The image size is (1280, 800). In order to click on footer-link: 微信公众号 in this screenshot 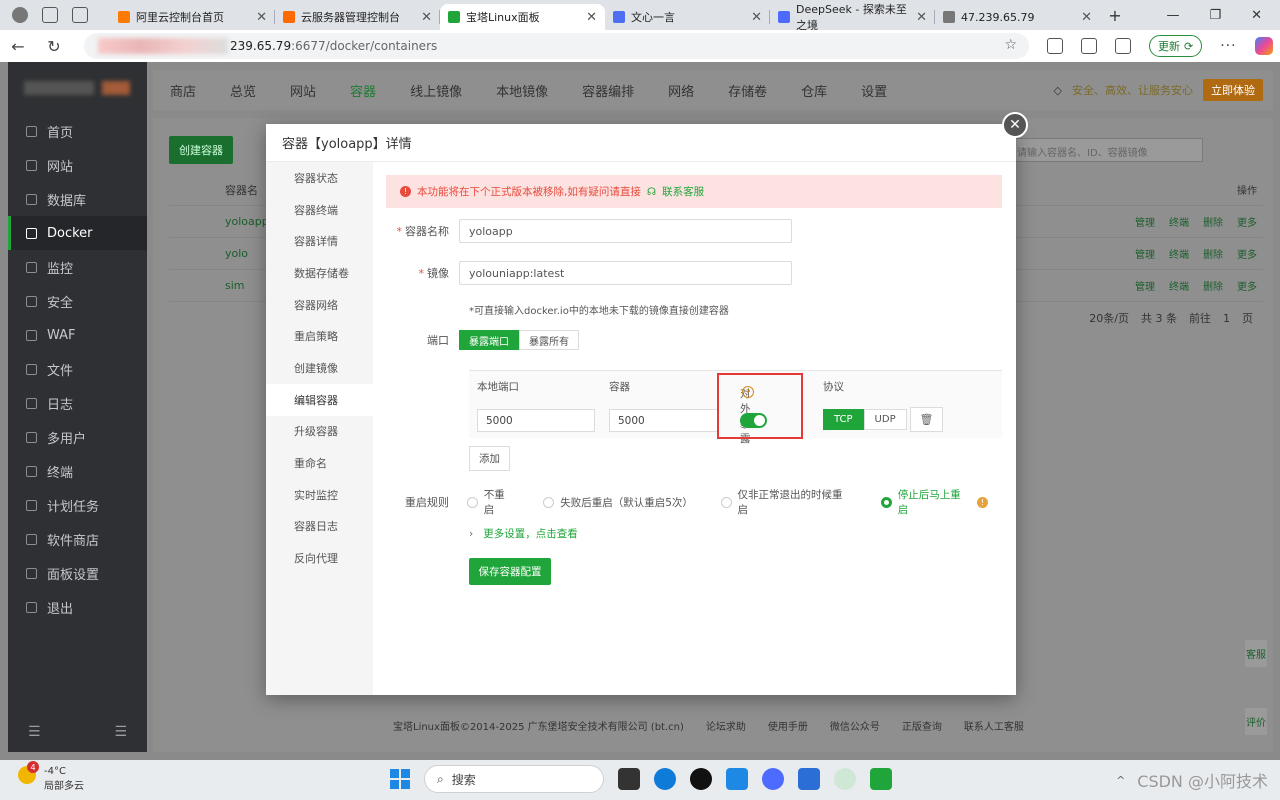, I will do `click(855, 725)`.